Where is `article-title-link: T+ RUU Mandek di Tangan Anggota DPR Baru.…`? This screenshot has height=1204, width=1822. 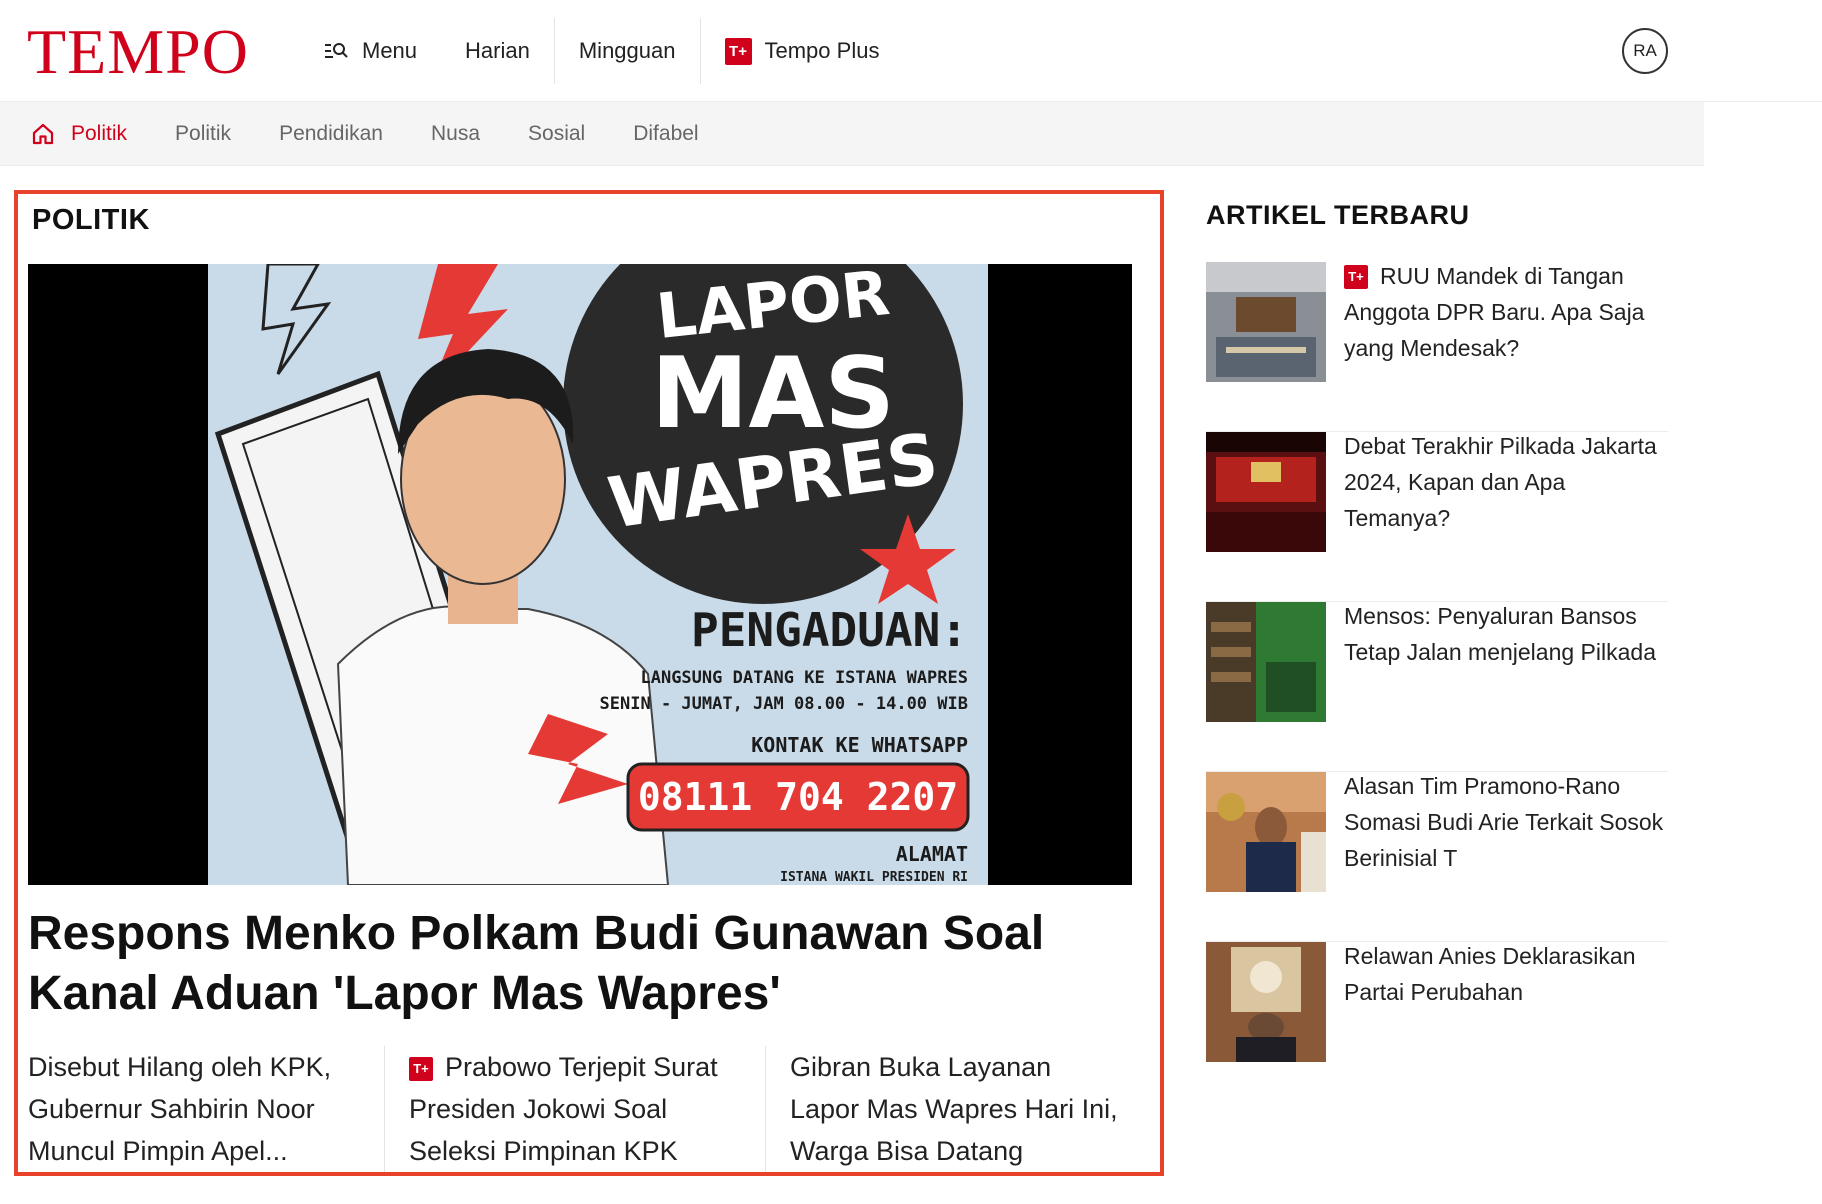 article-title-link: T+ RUU Mandek di Tangan Anggota DPR Baru.… is located at coordinates (1506, 344).